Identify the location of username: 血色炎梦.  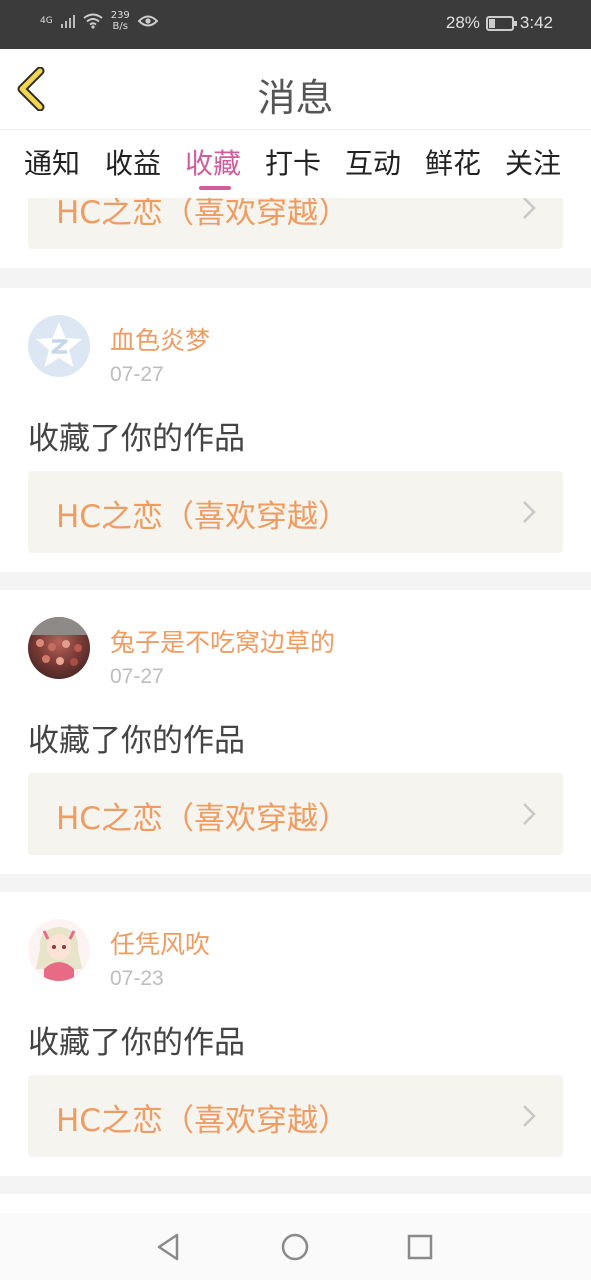
(160, 339).